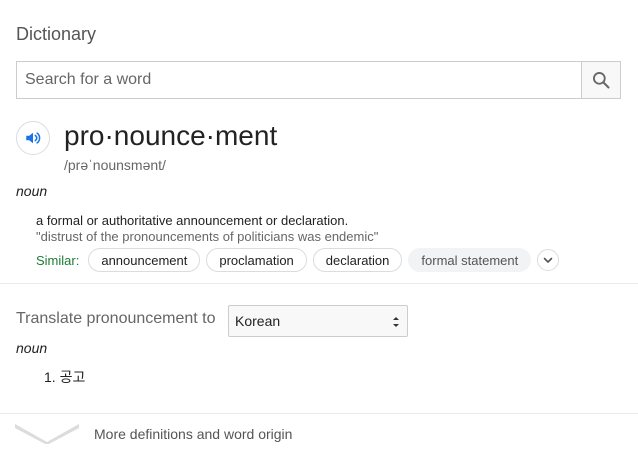 The width and height of the screenshot is (638, 454). I want to click on similar-label: Similar:, so click(58, 260).